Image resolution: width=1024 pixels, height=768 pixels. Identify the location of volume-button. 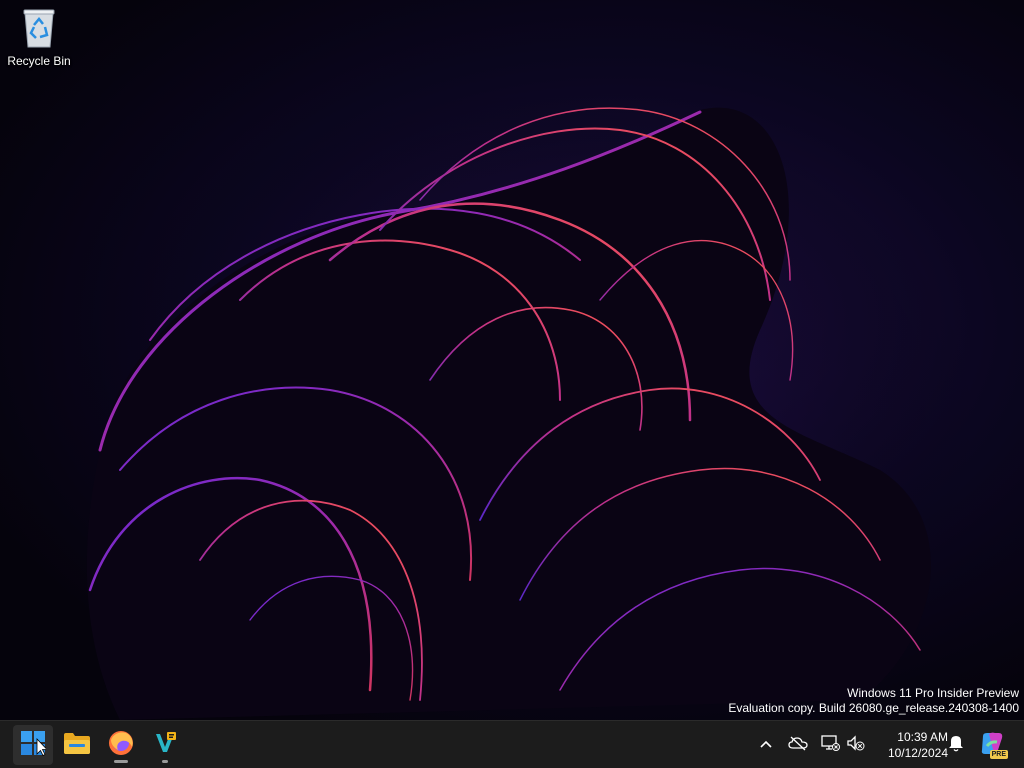
(856, 745).